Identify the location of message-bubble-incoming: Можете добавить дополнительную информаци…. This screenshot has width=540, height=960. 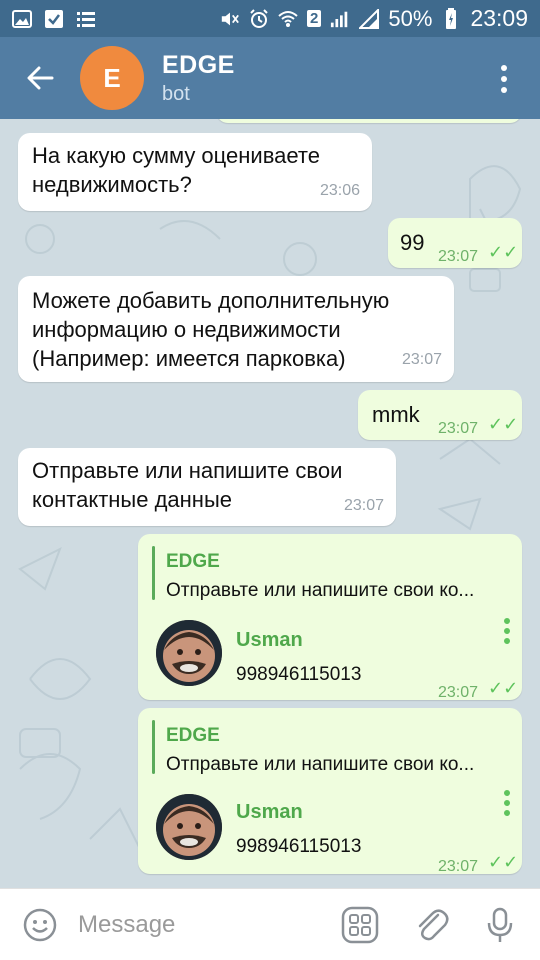
(236, 329).